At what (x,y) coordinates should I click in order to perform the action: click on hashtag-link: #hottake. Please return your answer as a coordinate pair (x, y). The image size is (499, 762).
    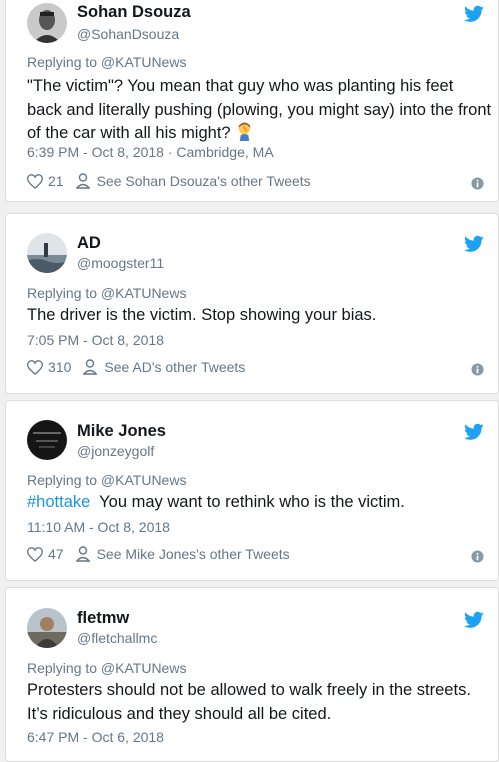
    Looking at the image, I should click on (58, 502).